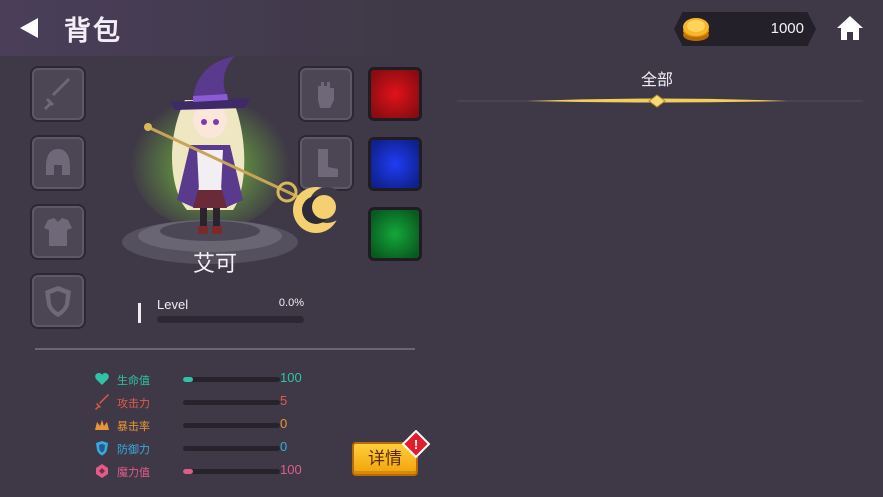 This screenshot has height=497, width=883. Describe the element at coordinates (214, 264) in the screenshot. I see `character-name: 艾可` at that location.